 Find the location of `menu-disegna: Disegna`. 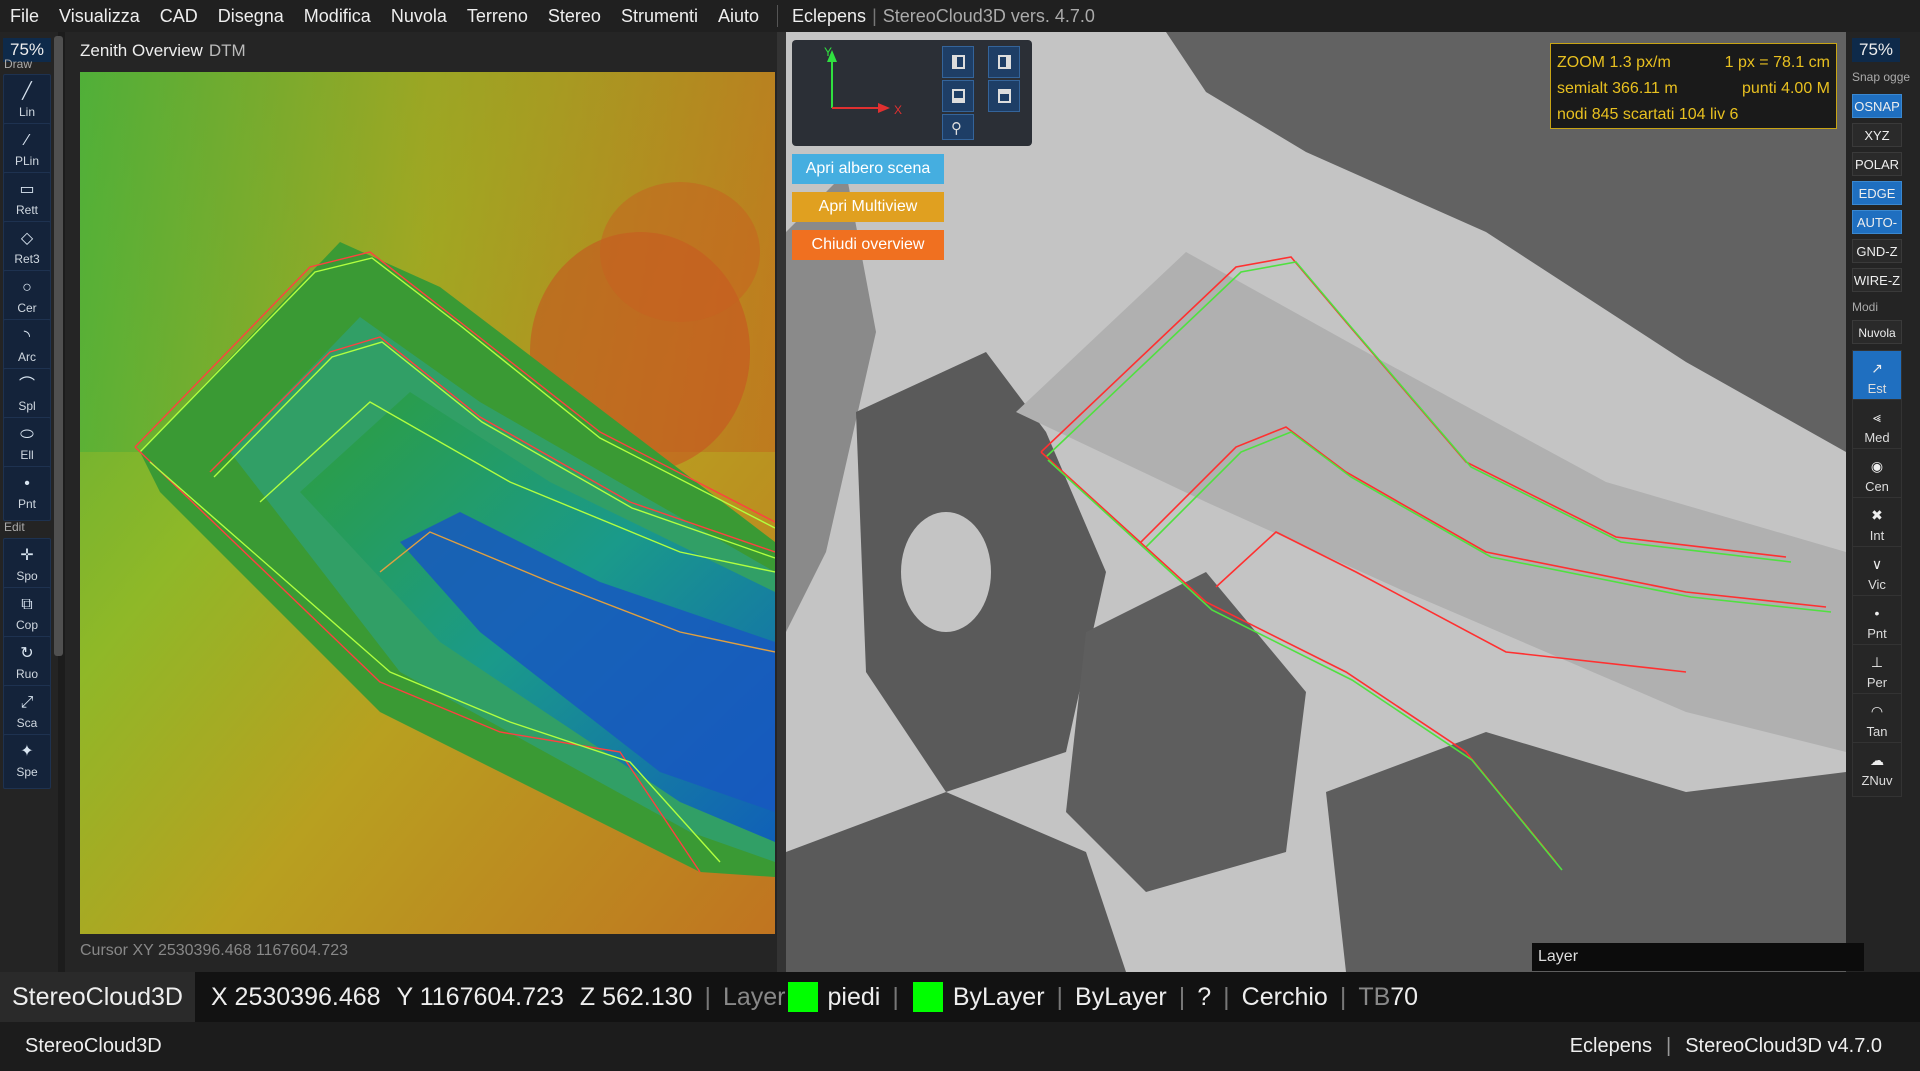

menu-disegna: Disegna is located at coordinates (251, 16).